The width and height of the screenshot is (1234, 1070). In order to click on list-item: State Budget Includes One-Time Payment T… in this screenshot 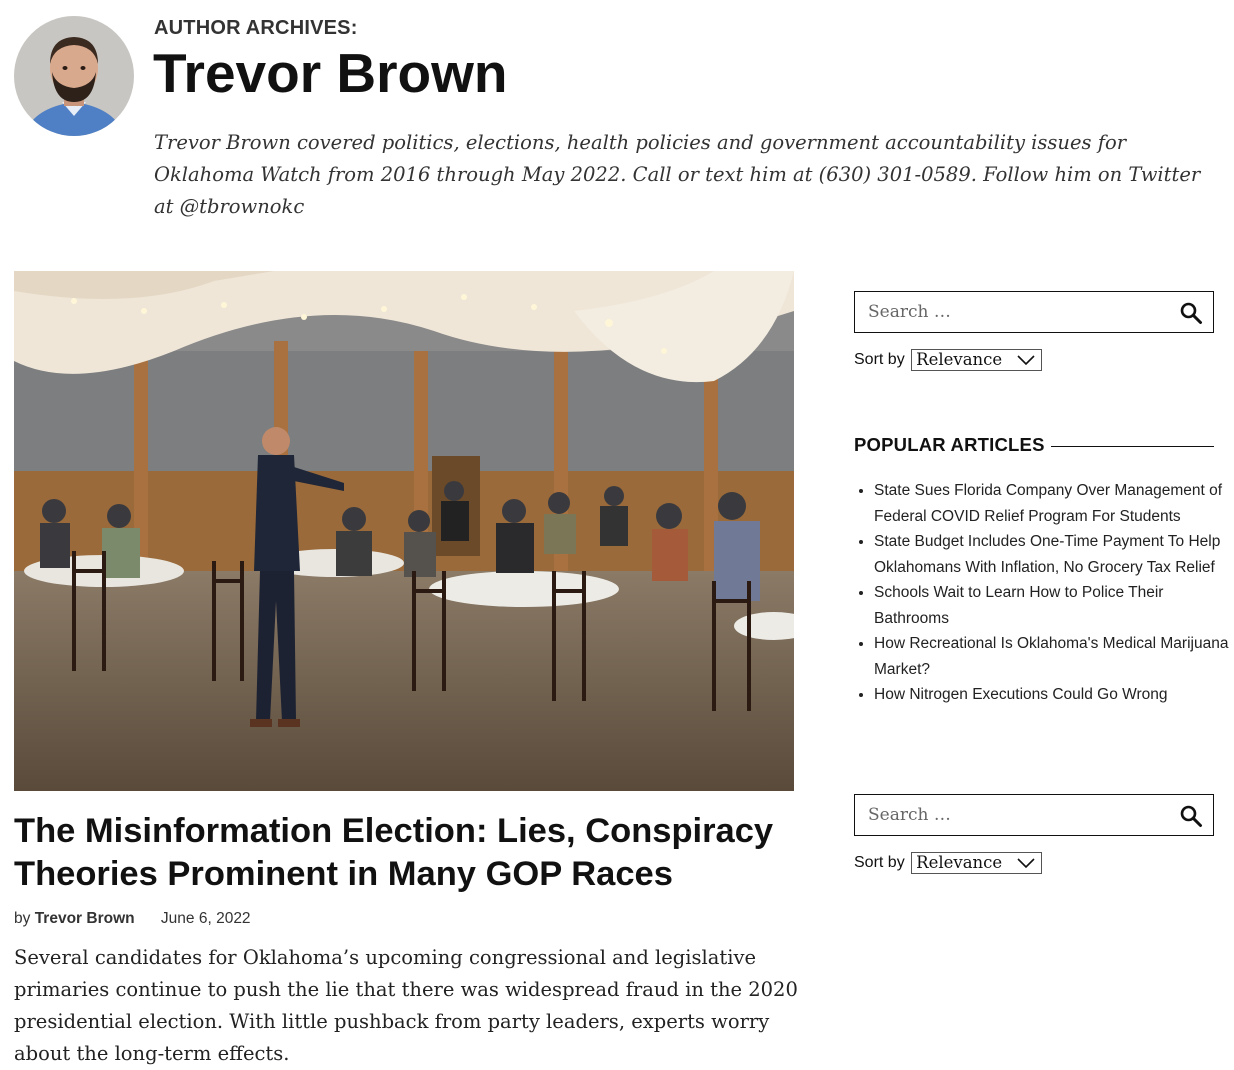, I will do `click(1054, 554)`.